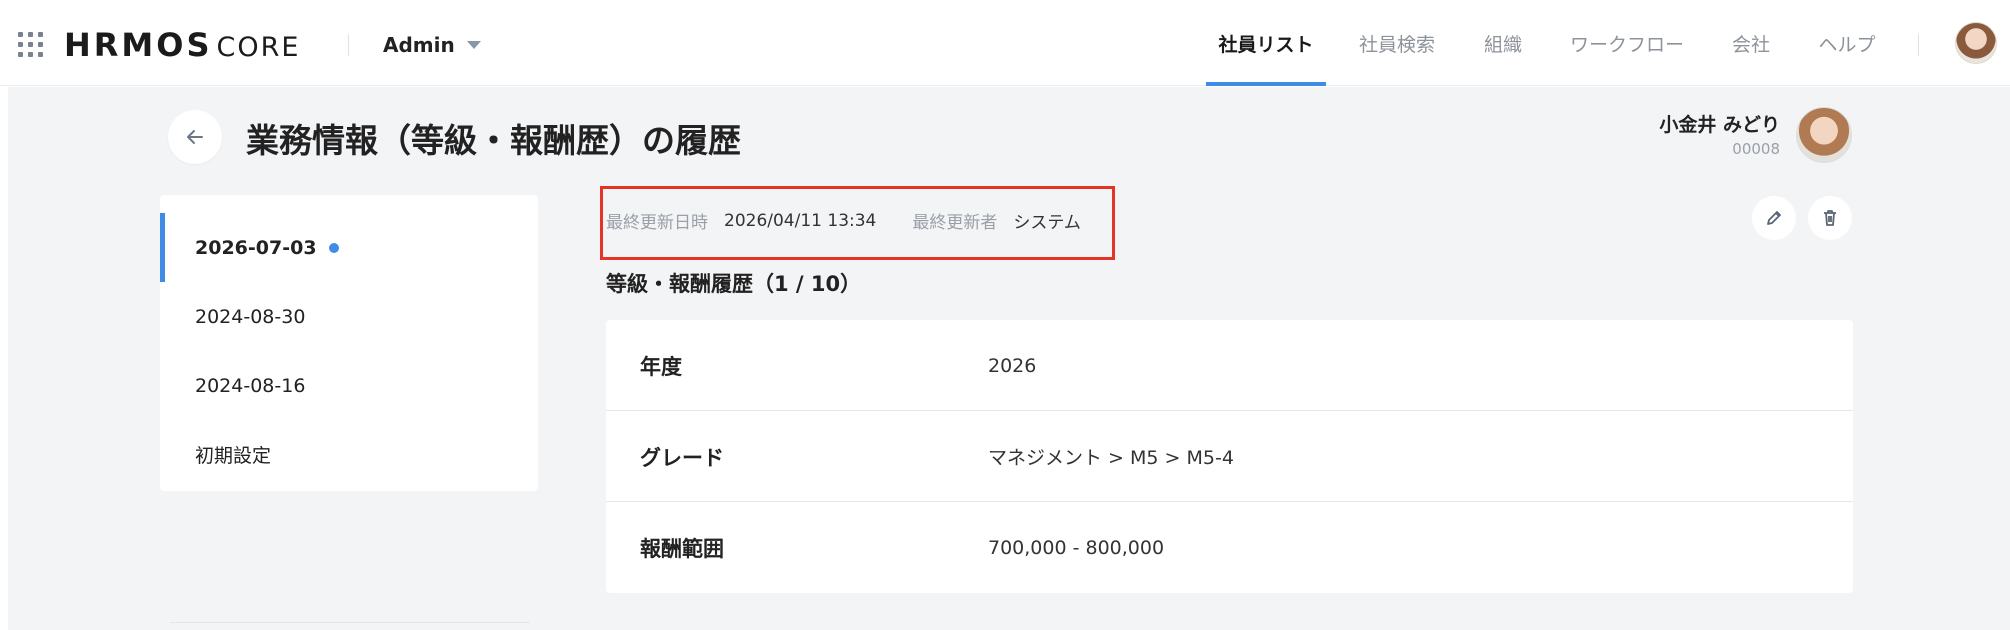 This screenshot has height=630, width=2010. I want to click on section-title: 等級・報酬履歴（1 / 10）, so click(734, 284).